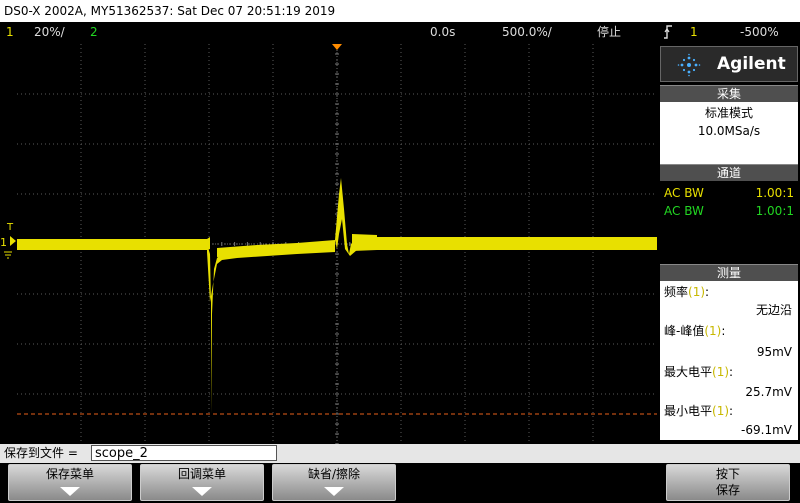 The height and width of the screenshot is (503, 800). Describe the element at coordinates (773, 310) in the screenshot. I see `measure-value-frequency: 无边沿` at that location.